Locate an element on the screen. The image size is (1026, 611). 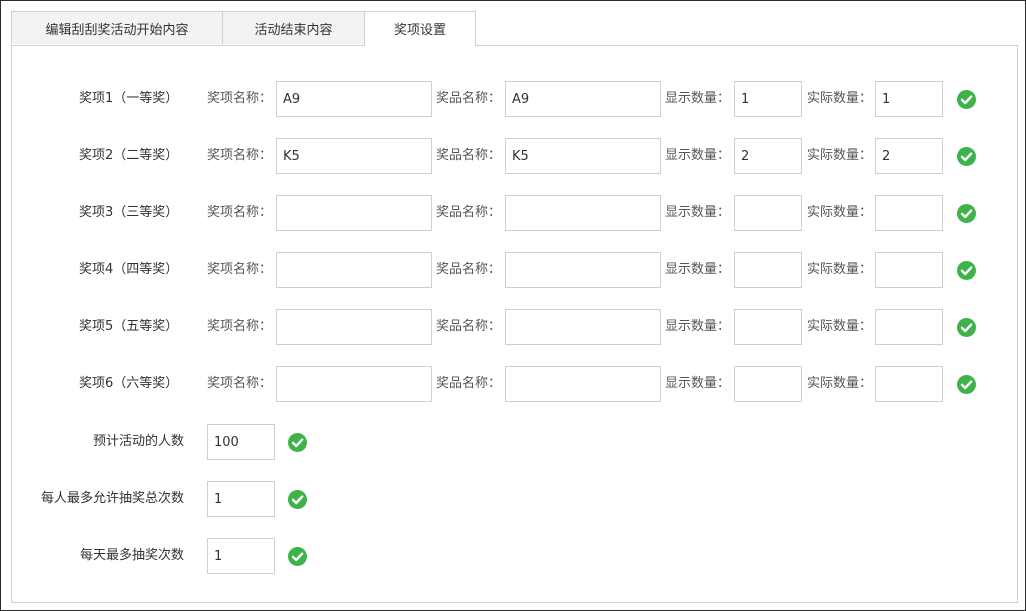
prize-level-label: 奖项2（二等奖） is located at coordinates (129, 155).